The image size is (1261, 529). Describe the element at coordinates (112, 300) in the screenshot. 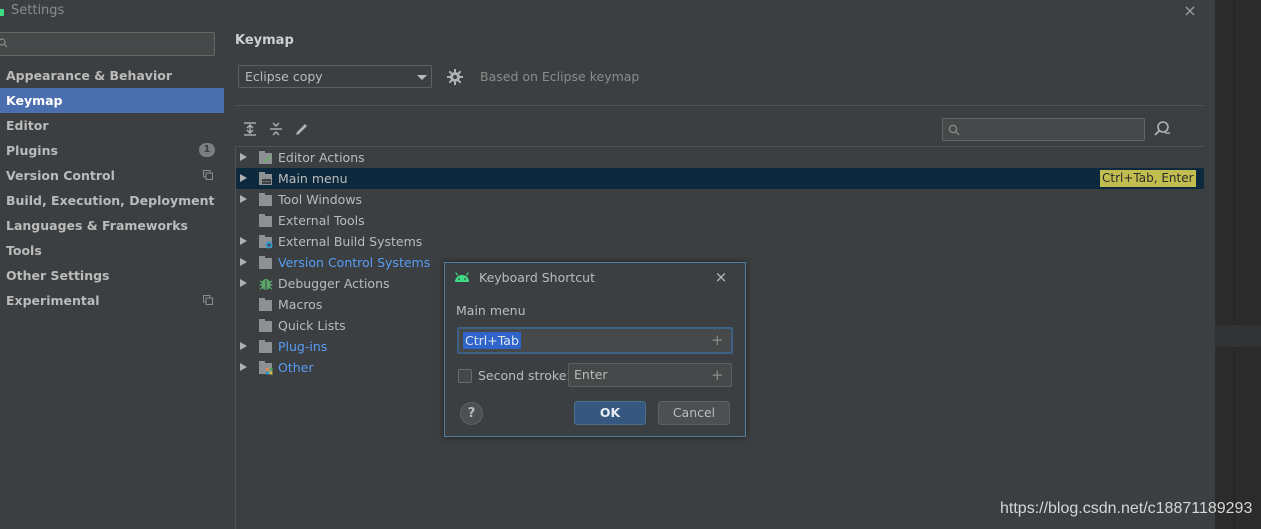

I see `nav-item-experimental: Experimental` at that location.